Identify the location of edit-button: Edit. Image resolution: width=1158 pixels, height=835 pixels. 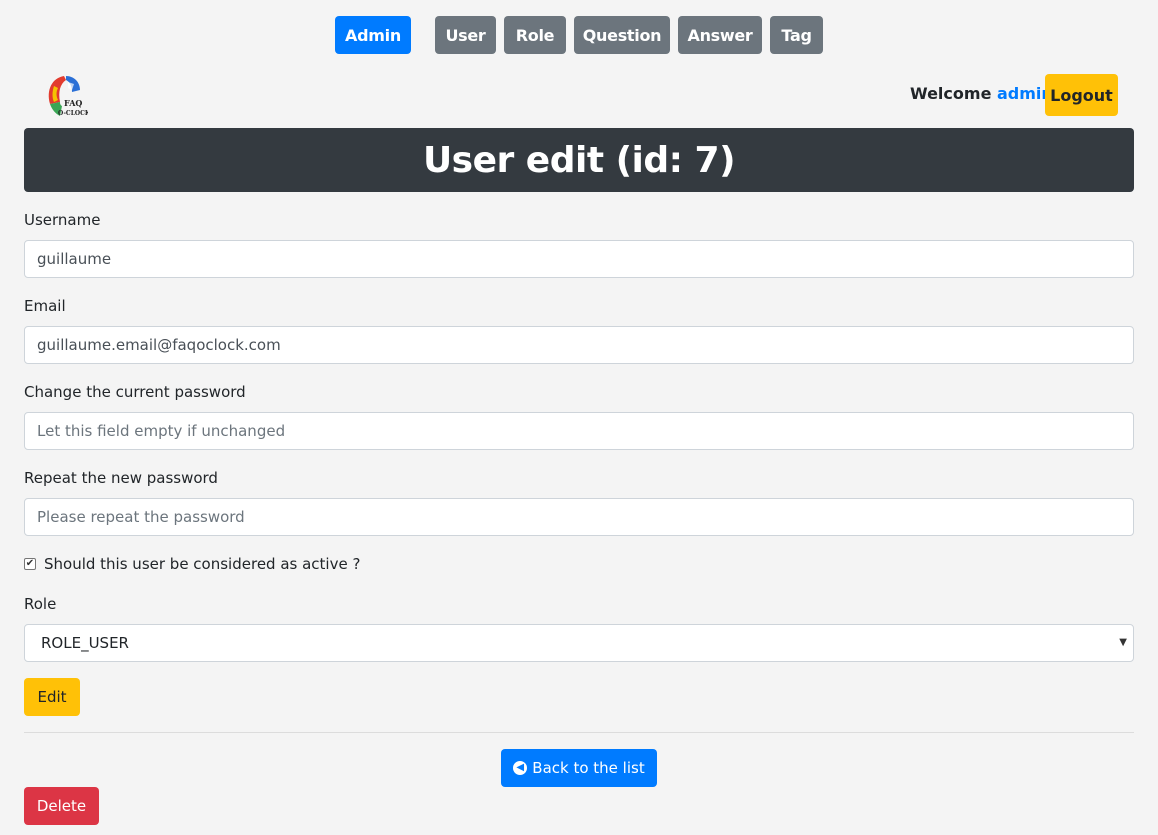
(52, 697).